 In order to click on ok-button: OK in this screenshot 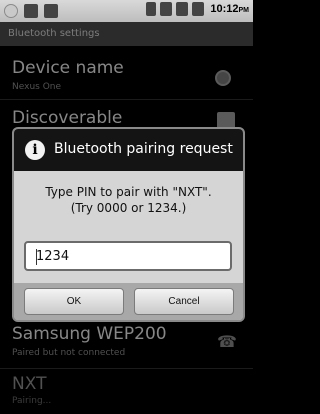, I will do `click(74, 301)`.